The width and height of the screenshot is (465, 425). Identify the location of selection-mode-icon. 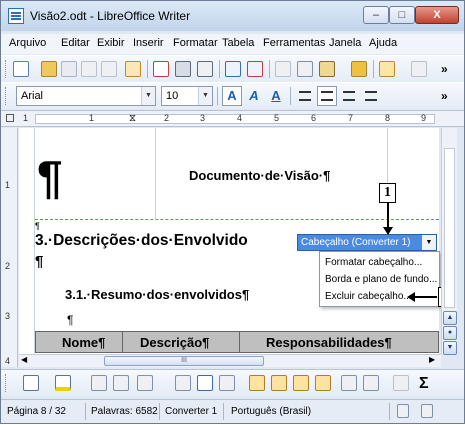
(403, 411).